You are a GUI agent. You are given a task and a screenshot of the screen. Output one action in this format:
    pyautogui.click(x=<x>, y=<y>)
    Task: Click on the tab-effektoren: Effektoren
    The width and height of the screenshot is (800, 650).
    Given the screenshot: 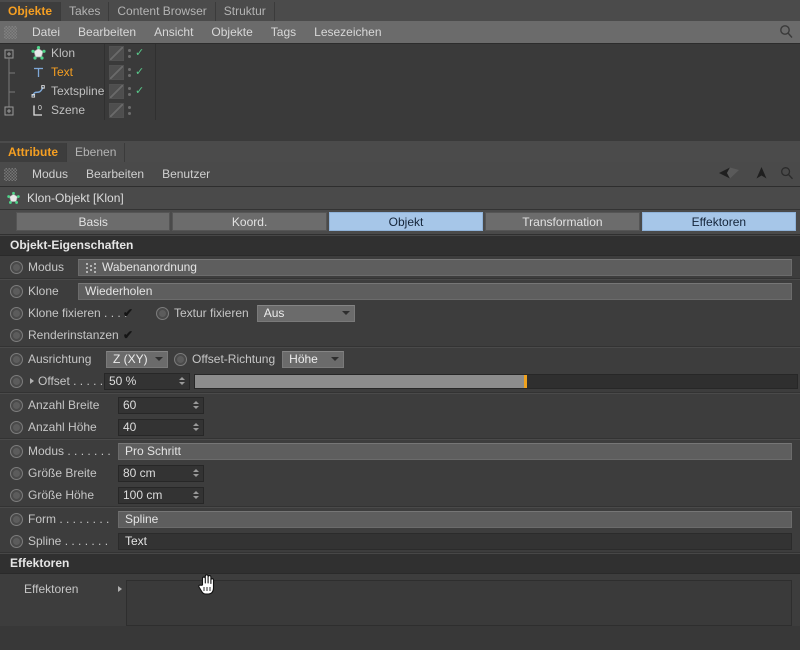 What is the action you would take?
    pyautogui.click(x=719, y=221)
    